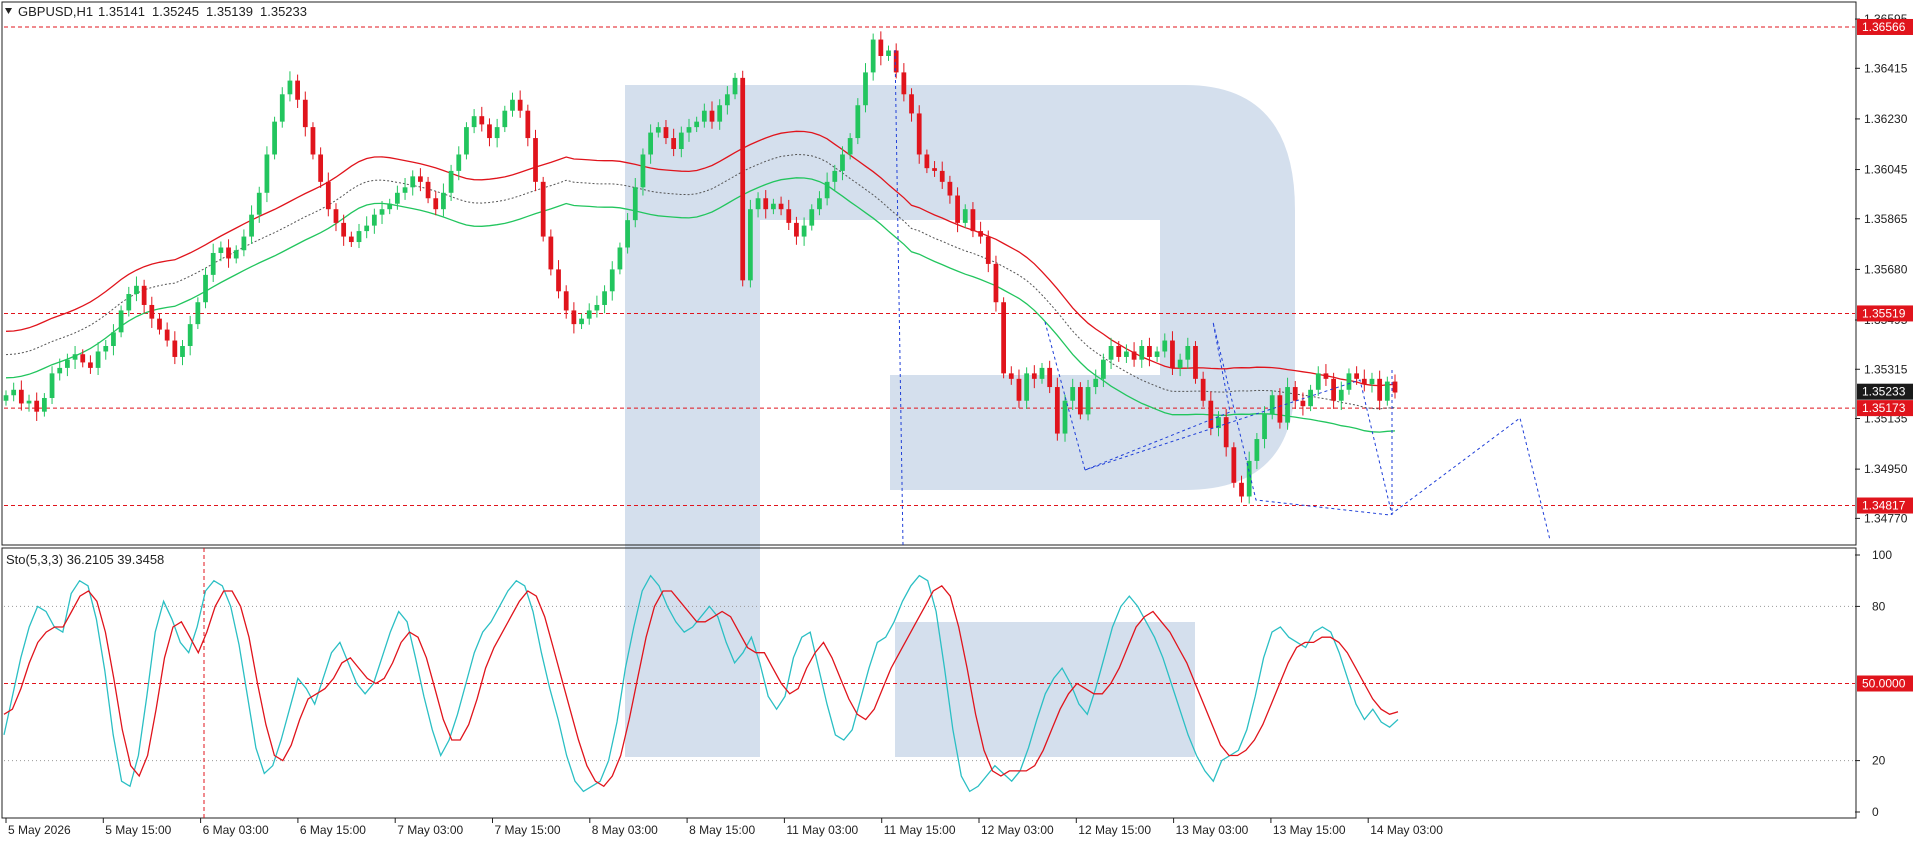 The image size is (1916, 845). Describe the element at coordinates (138, 830) in the screenshot. I see `x-tick-label: 5 May 15:00` at that location.